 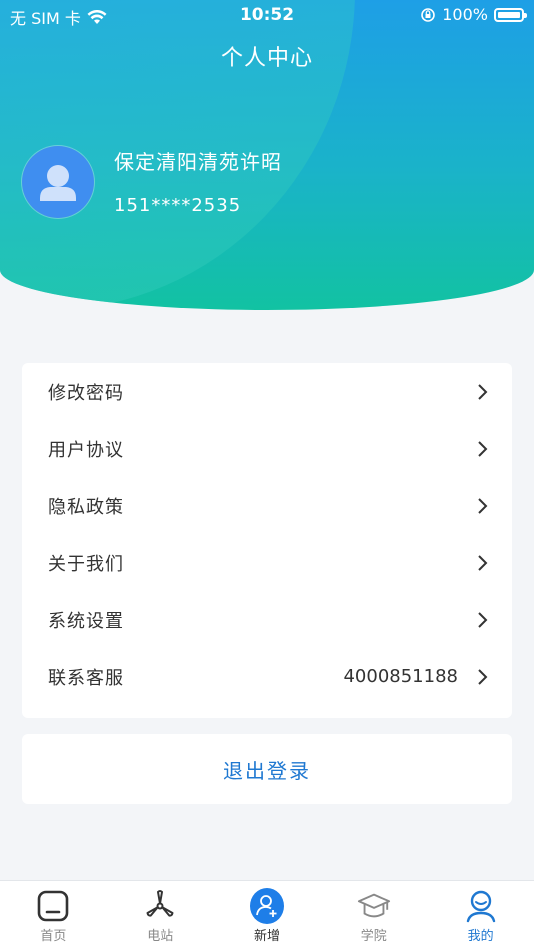 I want to click on tab-academy: 学院, so click(x=373, y=916).